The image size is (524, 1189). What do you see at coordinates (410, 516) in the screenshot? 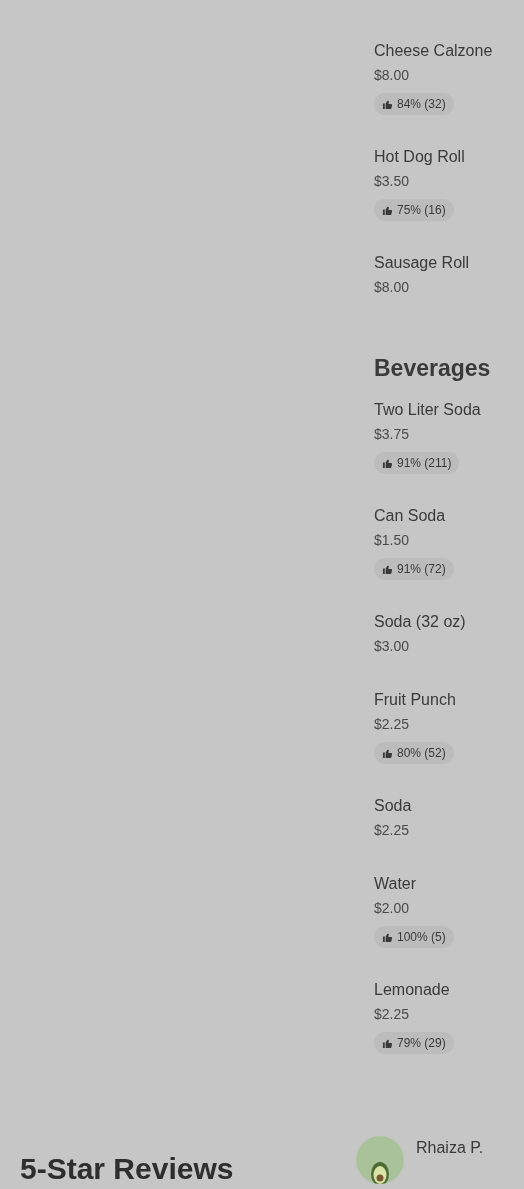
I see `item-name: Can Soda` at bounding box center [410, 516].